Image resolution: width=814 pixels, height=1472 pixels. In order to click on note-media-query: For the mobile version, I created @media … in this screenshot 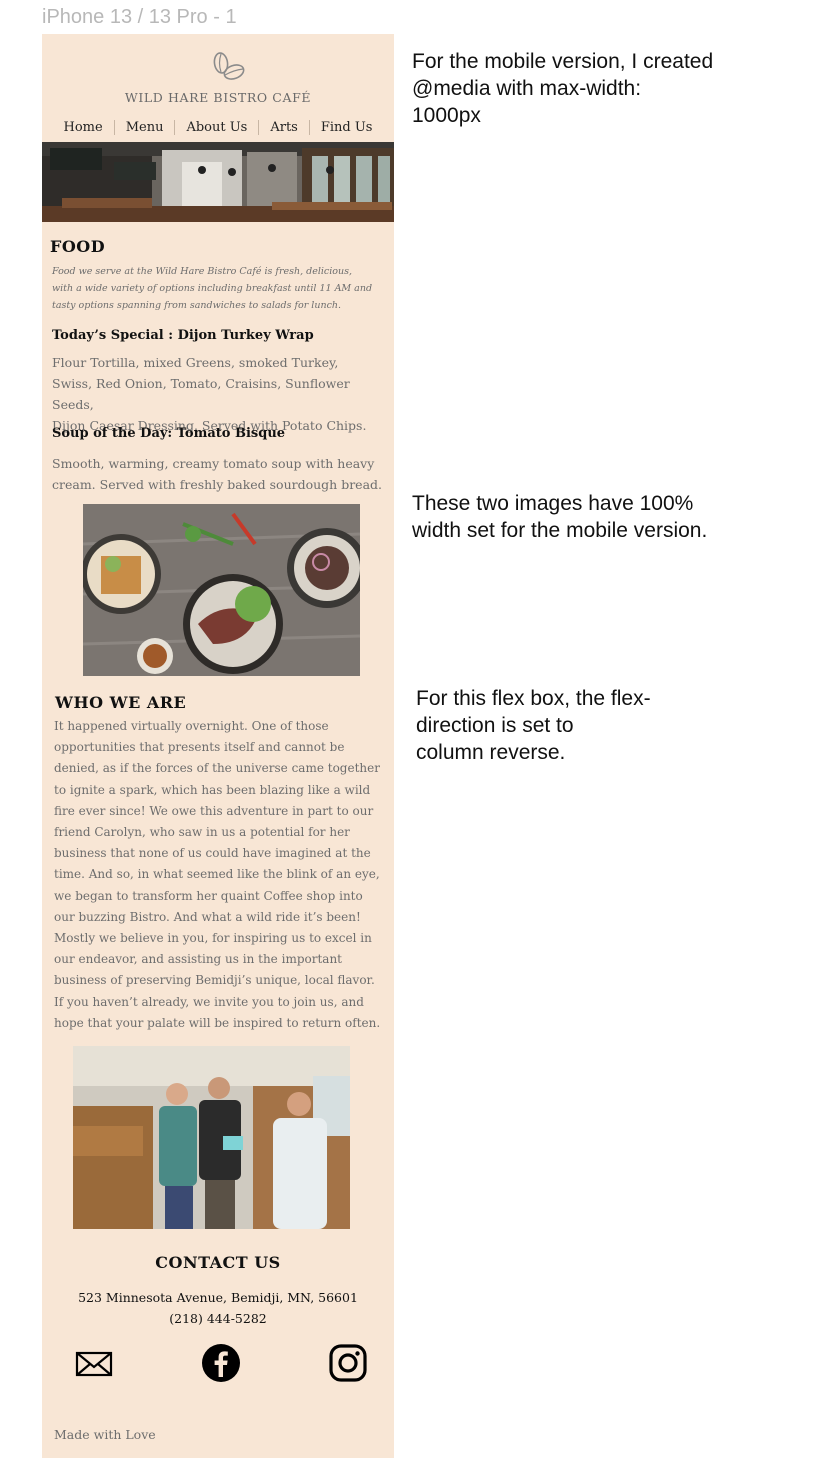, I will do `click(563, 88)`.